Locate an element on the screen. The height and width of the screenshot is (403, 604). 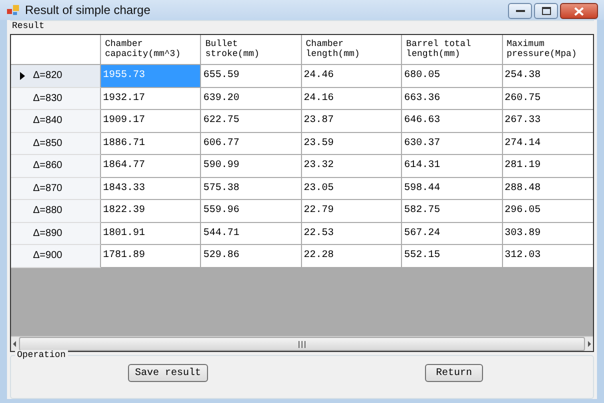
column-header: Barrel total length(mm) is located at coordinates (452, 50).